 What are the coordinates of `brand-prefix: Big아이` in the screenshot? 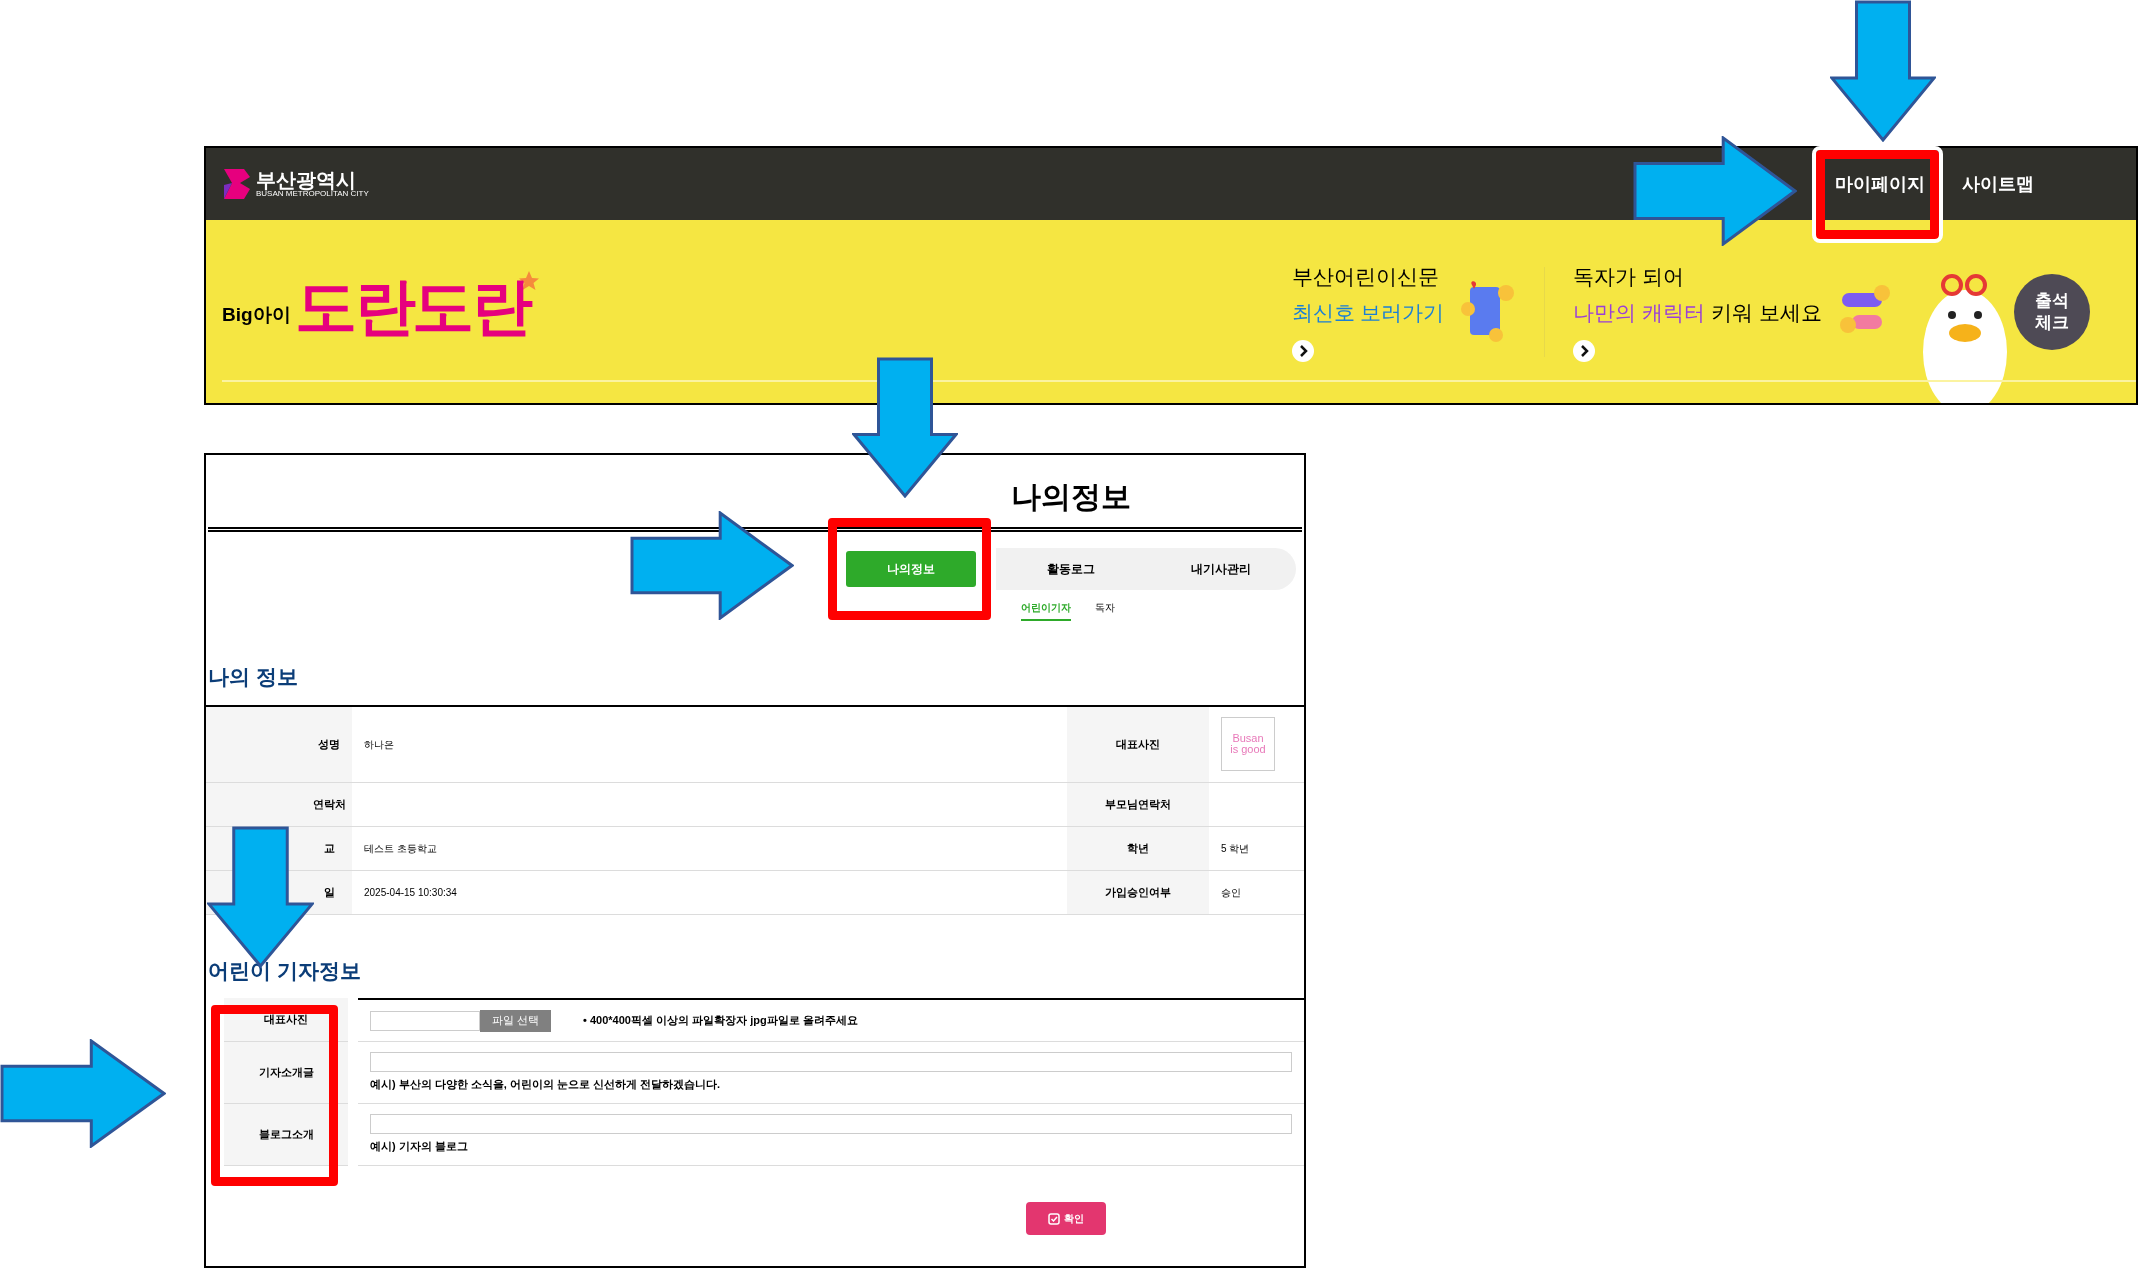 It's located at (256, 315).